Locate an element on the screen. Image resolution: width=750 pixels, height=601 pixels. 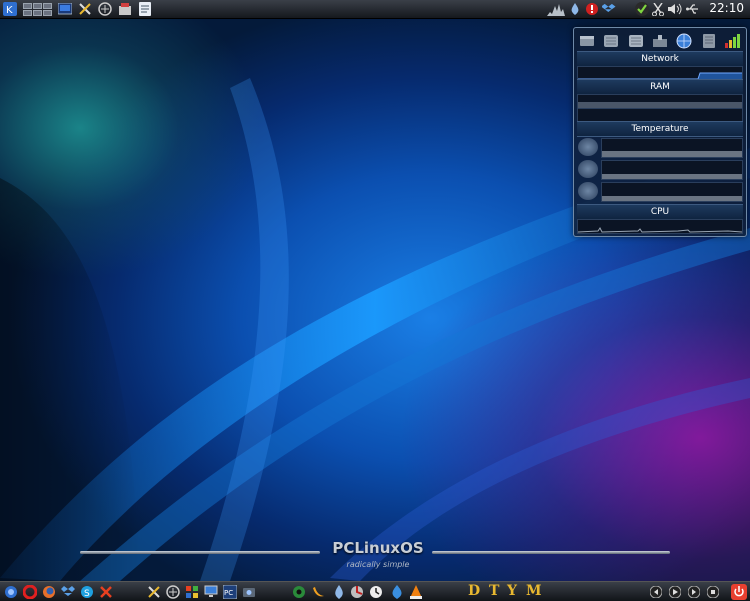
opera-launcher is located at coordinates (30, 591).